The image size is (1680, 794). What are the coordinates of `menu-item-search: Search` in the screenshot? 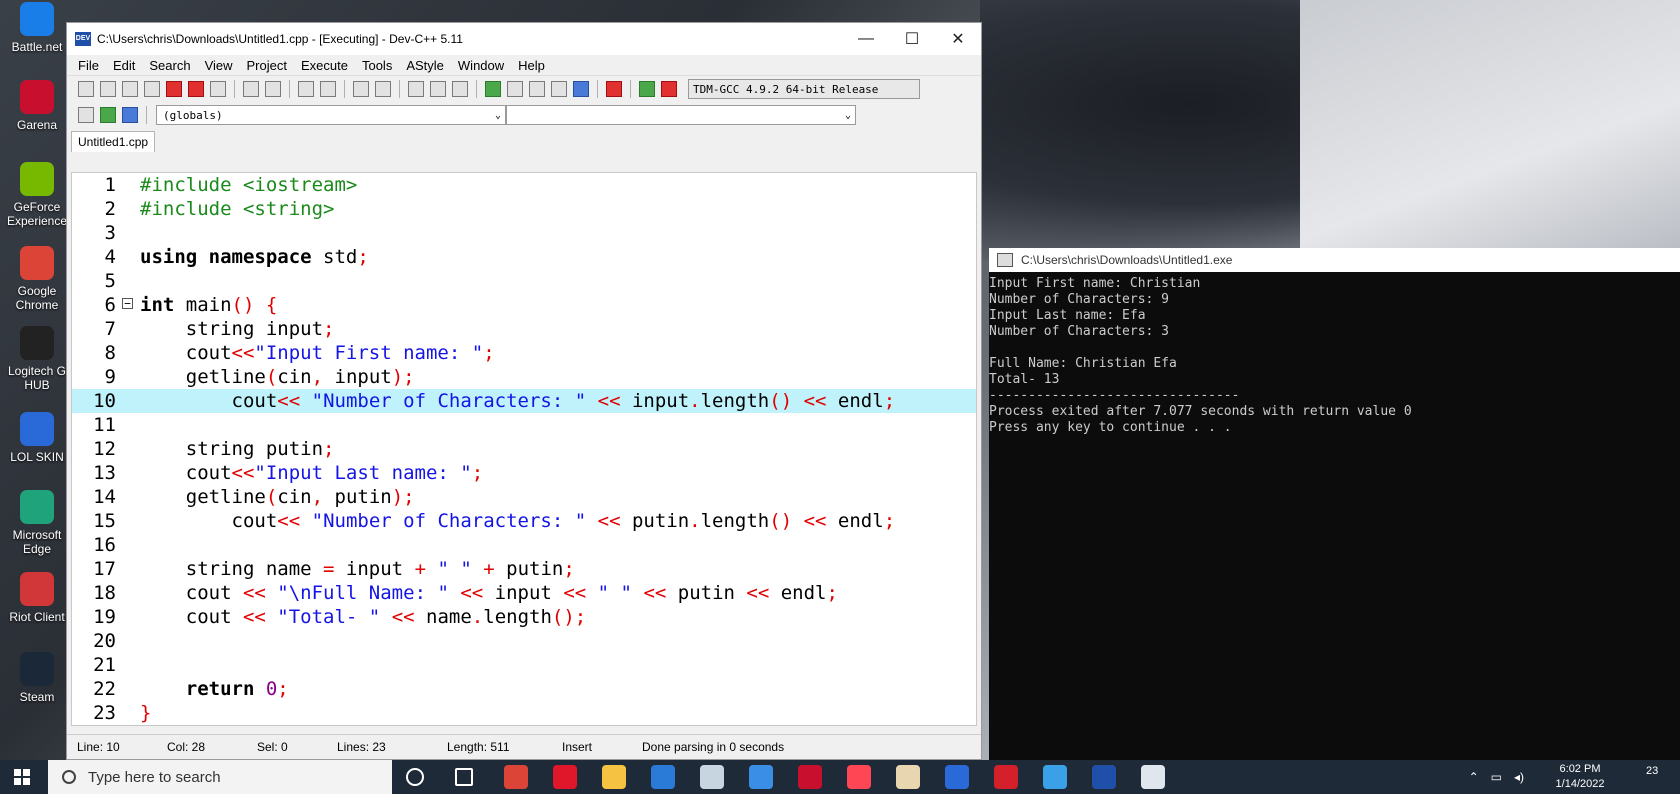 It's located at (169, 65).